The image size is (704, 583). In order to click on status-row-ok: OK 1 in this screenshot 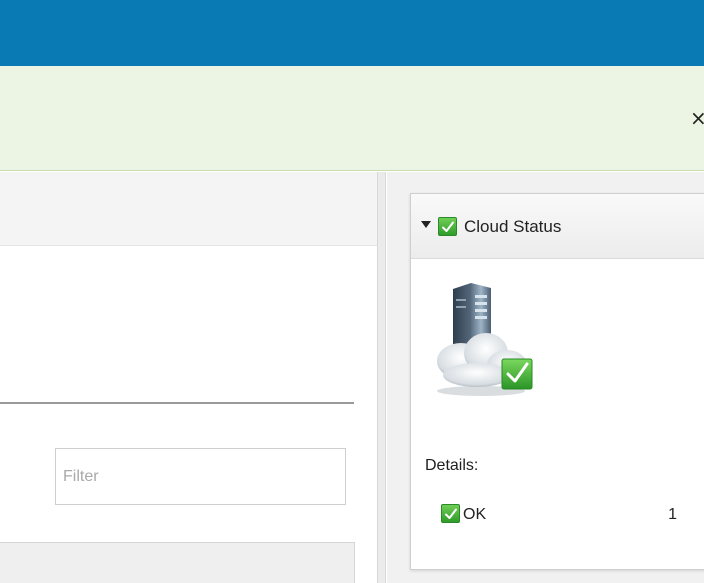, I will do `click(557, 515)`.